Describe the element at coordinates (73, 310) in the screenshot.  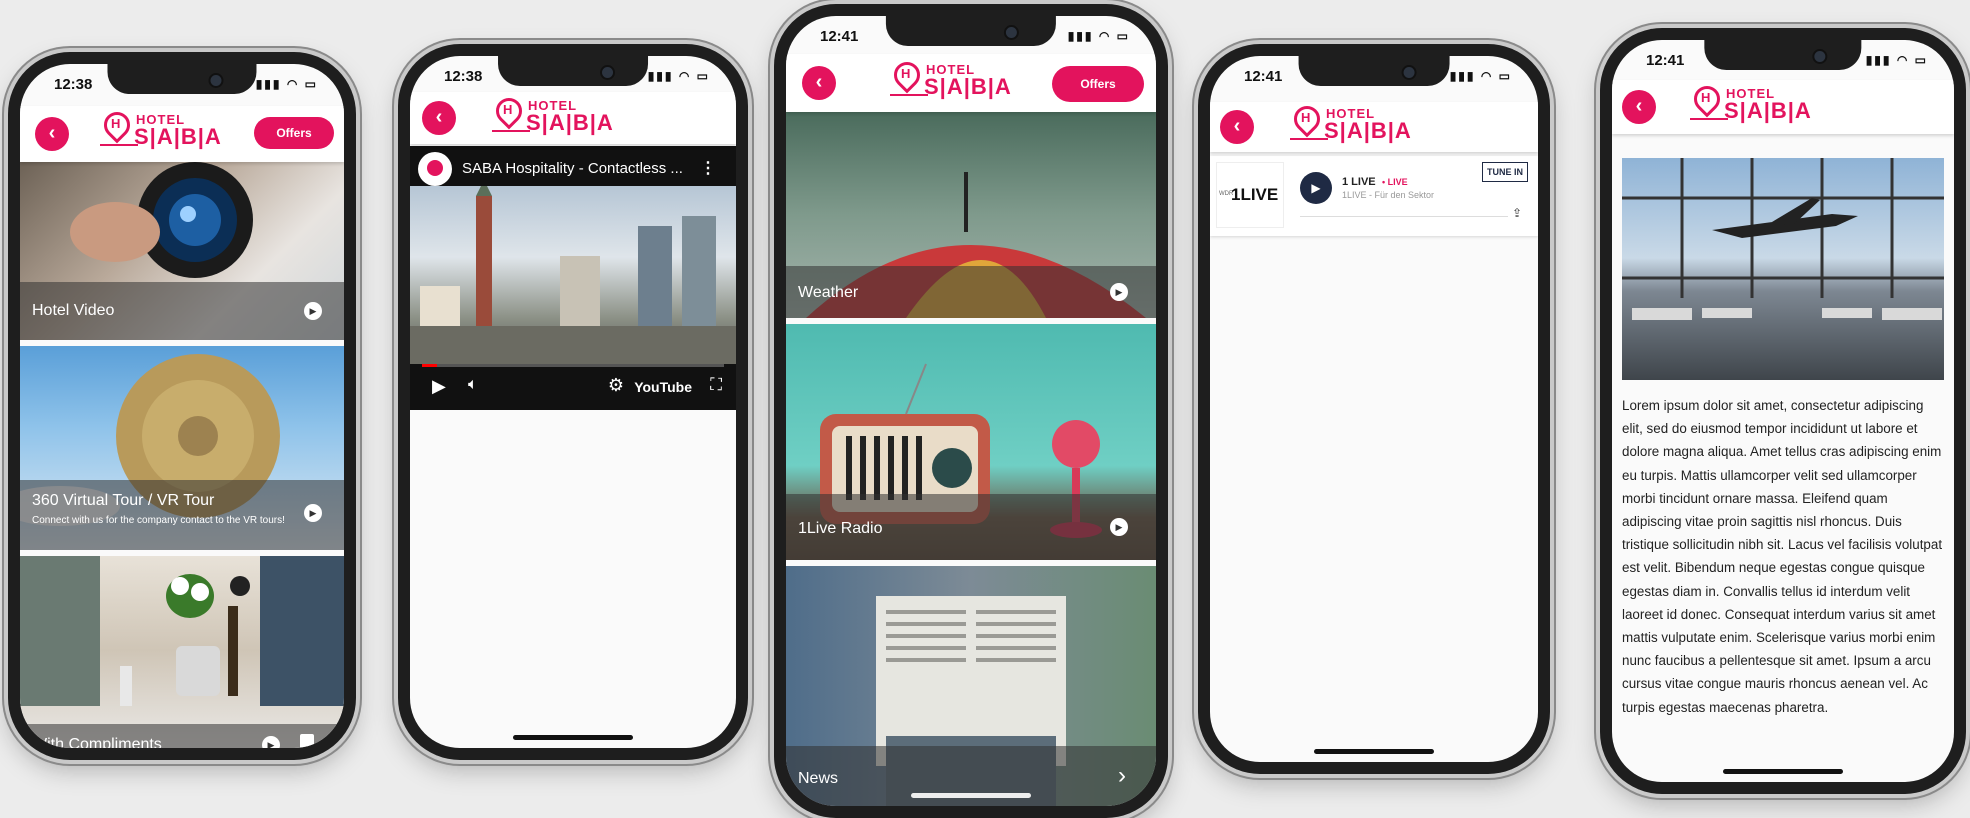
I see `tile-title: Hotel Video` at that location.